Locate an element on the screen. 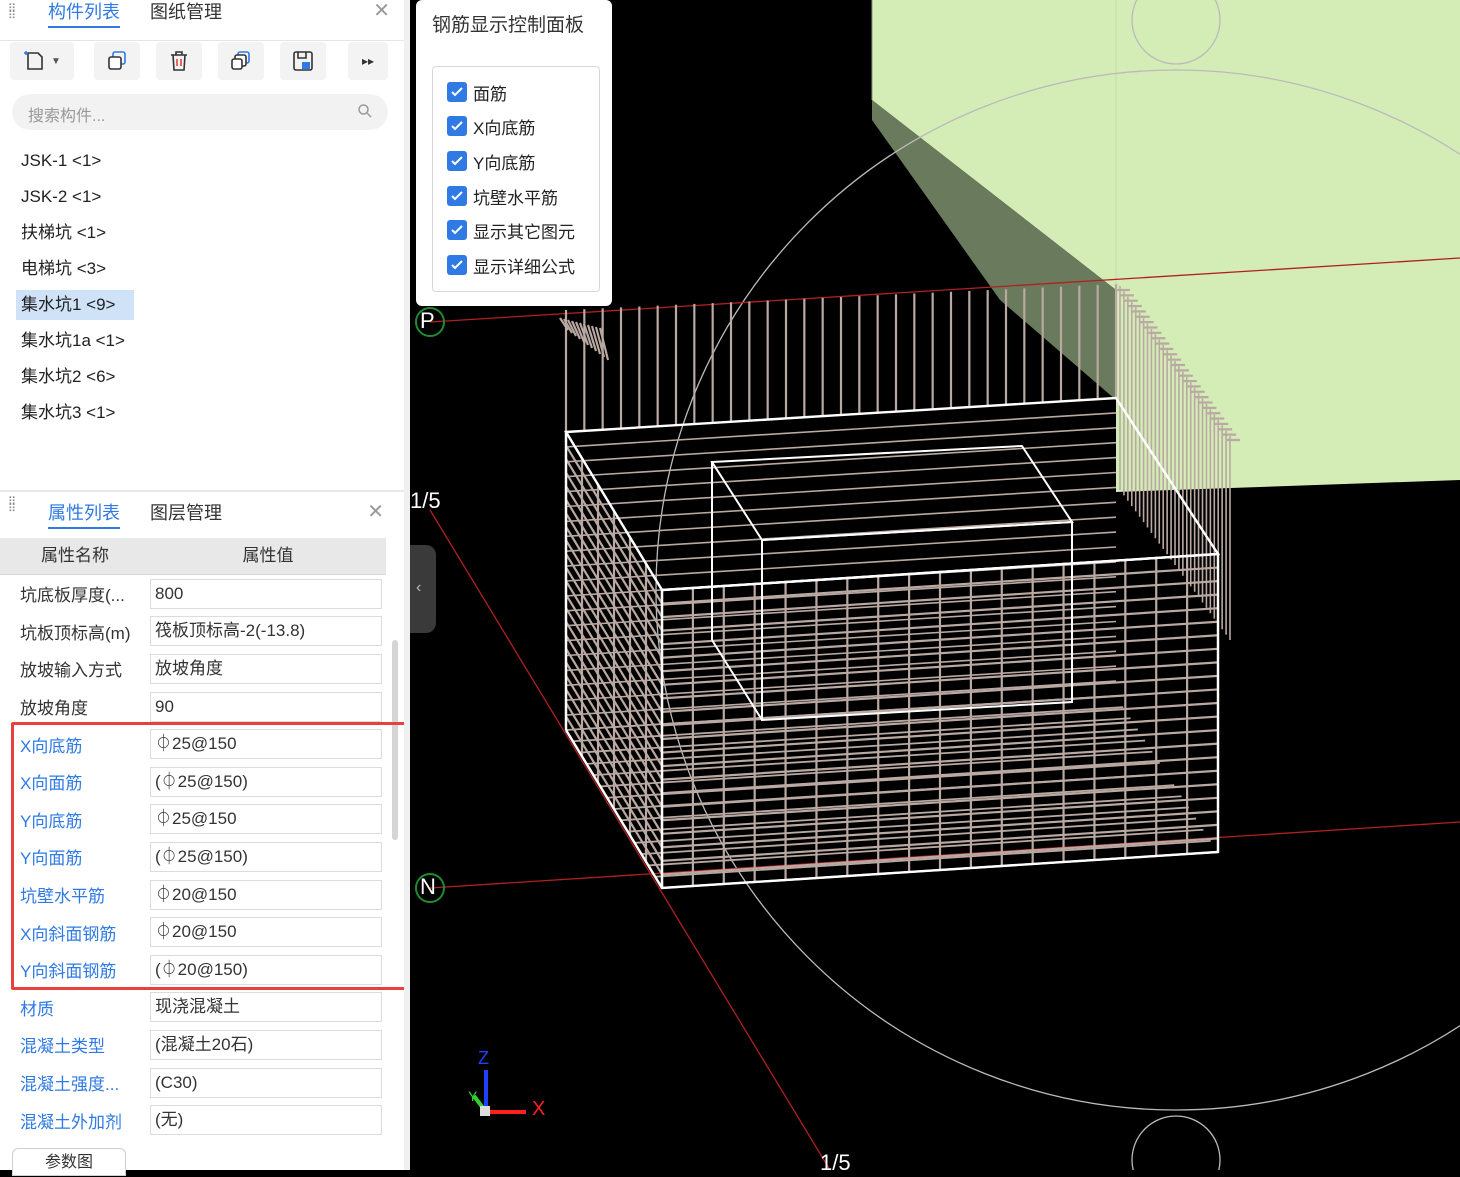 The image size is (1460, 1177). checkbox-label: 坑壁水平筋 is located at coordinates (515, 198).